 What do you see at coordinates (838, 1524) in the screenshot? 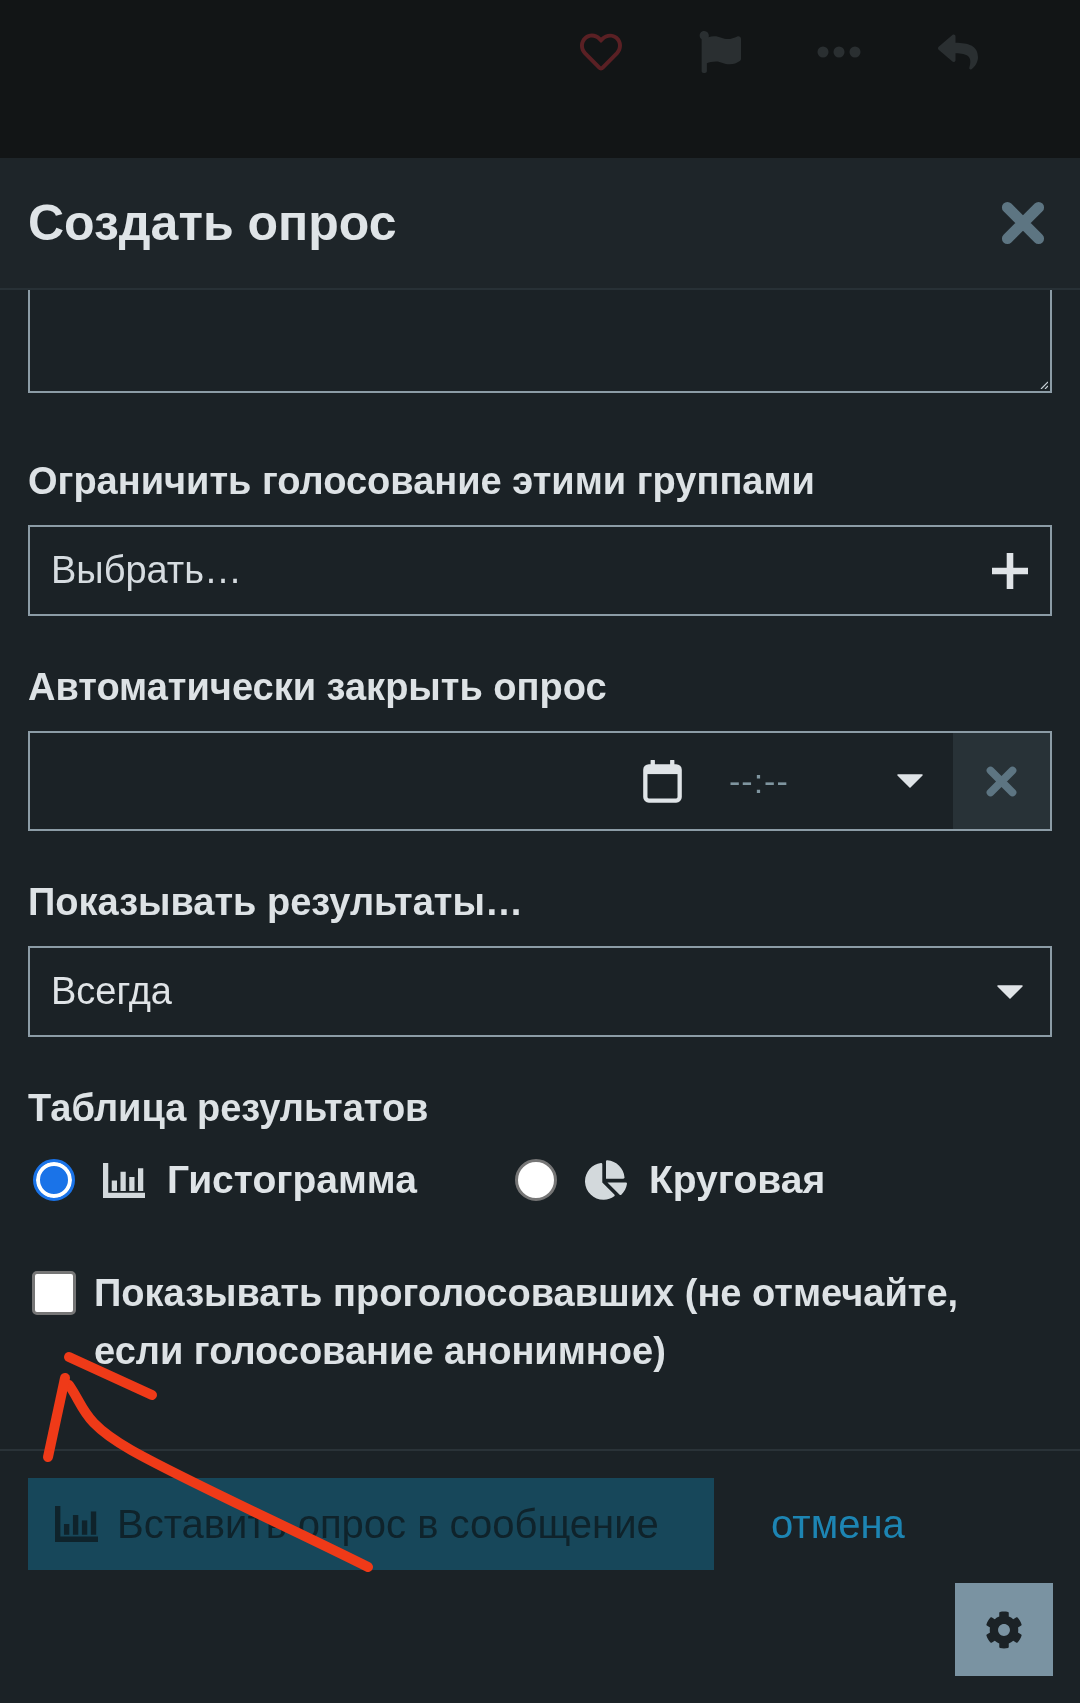
I see `cancel-link: отмена` at bounding box center [838, 1524].